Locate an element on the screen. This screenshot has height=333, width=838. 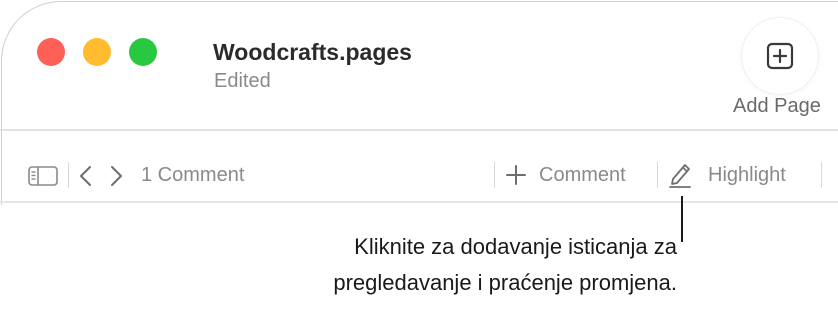
pencil-icon is located at coordinates (680, 176).